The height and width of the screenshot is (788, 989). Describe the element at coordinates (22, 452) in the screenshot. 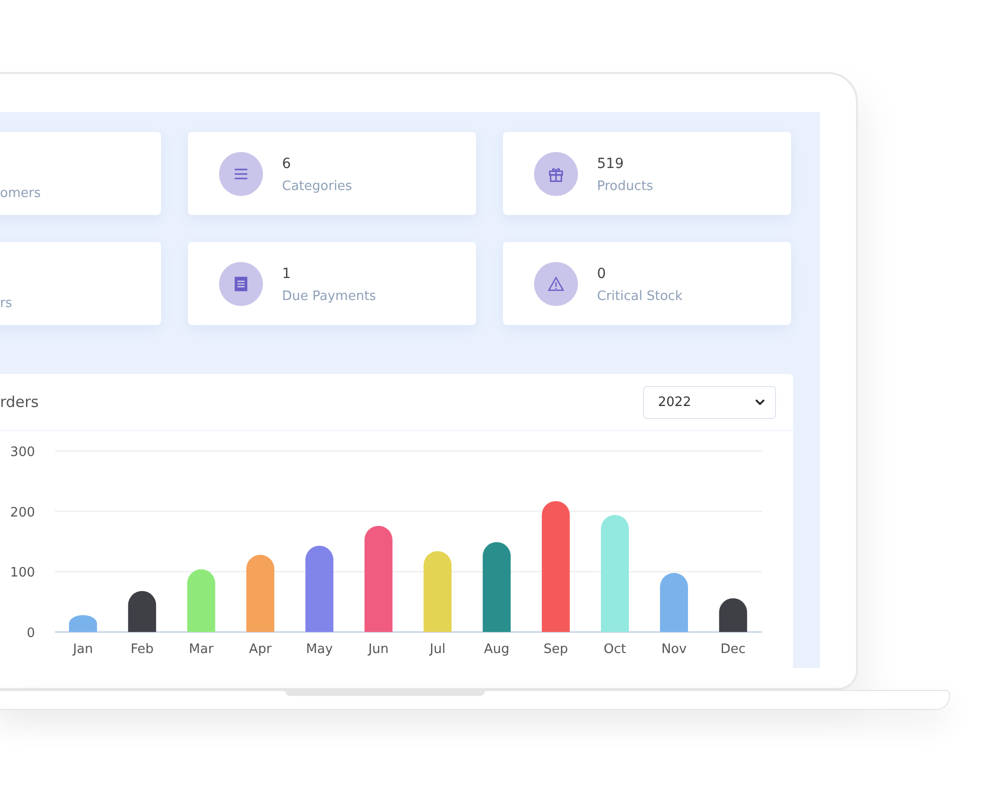

I see `axis-label: 300` at that location.